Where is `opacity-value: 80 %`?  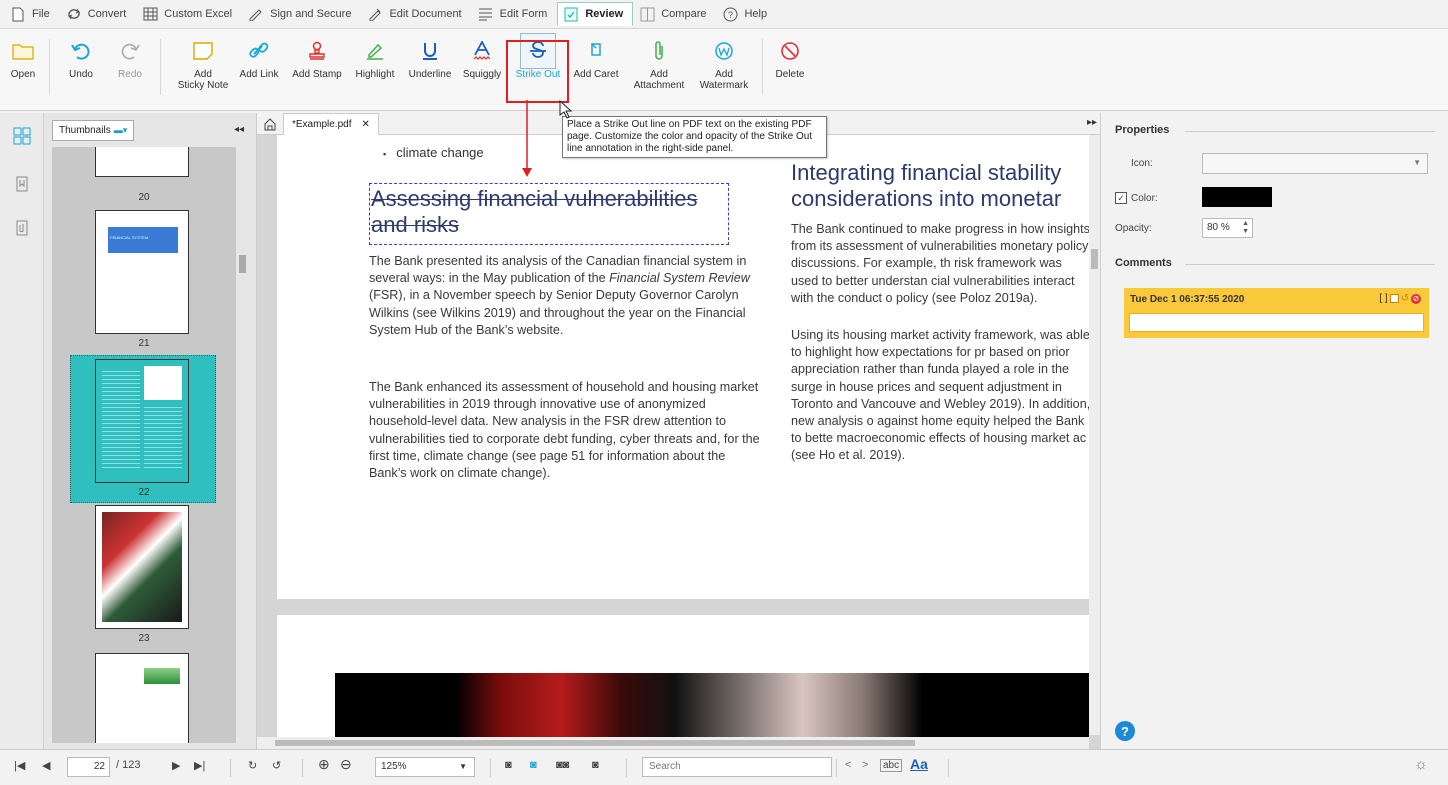 opacity-value: 80 % is located at coordinates (1218, 227).